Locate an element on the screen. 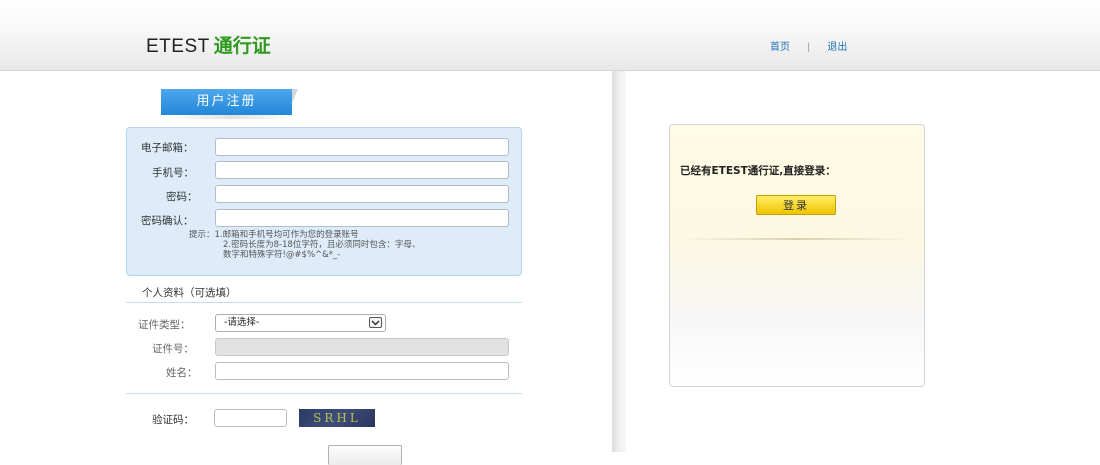 Image resolution: width=1100 pixels, height=465 pixels. captcha-input is located at coordinates (250, 418).